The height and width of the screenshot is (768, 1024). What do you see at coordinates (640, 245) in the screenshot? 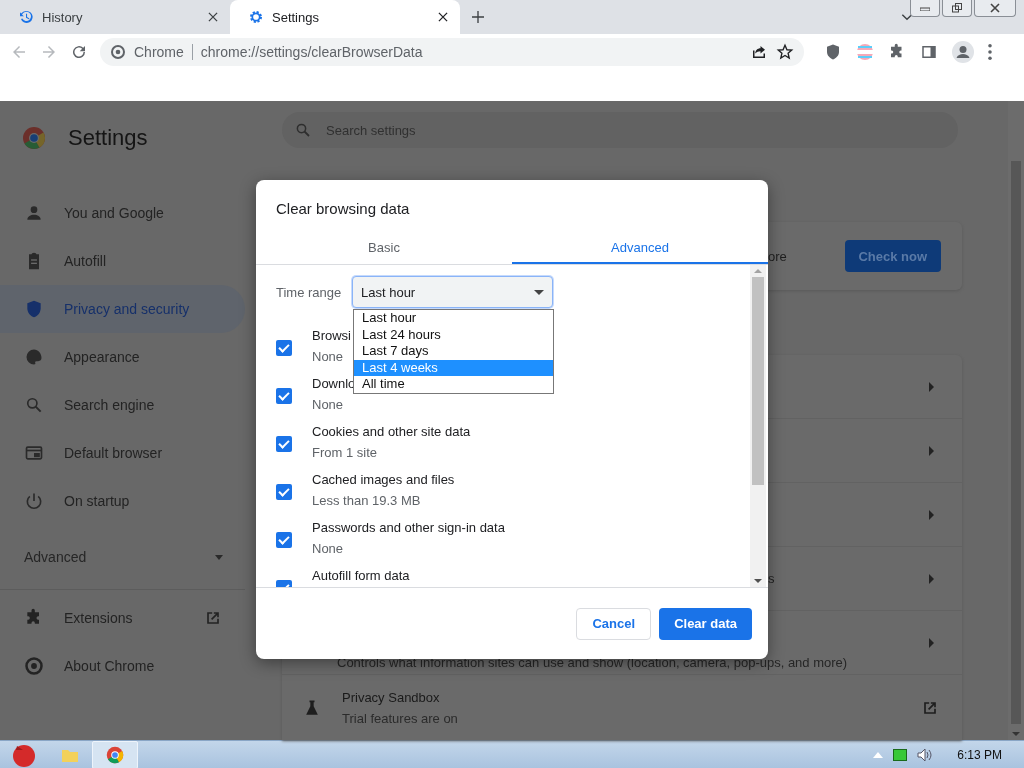
I see `dialog-tab: Advanced` at bounding box center [640, 245].